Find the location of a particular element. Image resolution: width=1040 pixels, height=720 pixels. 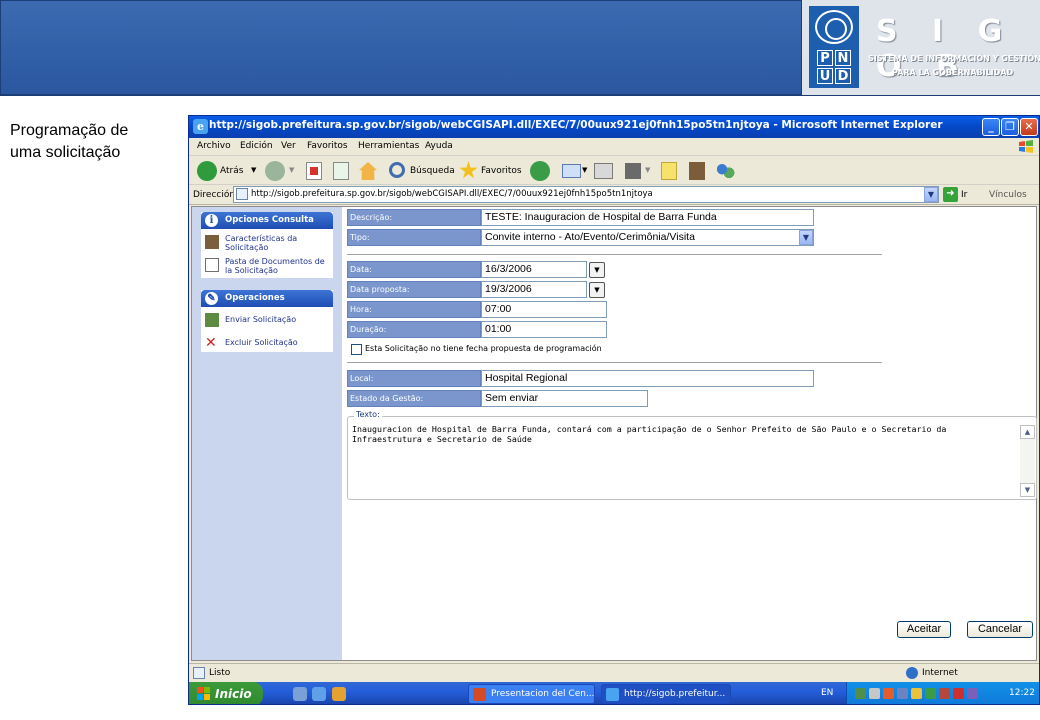

document-icon is located at coordinates (212, 265).